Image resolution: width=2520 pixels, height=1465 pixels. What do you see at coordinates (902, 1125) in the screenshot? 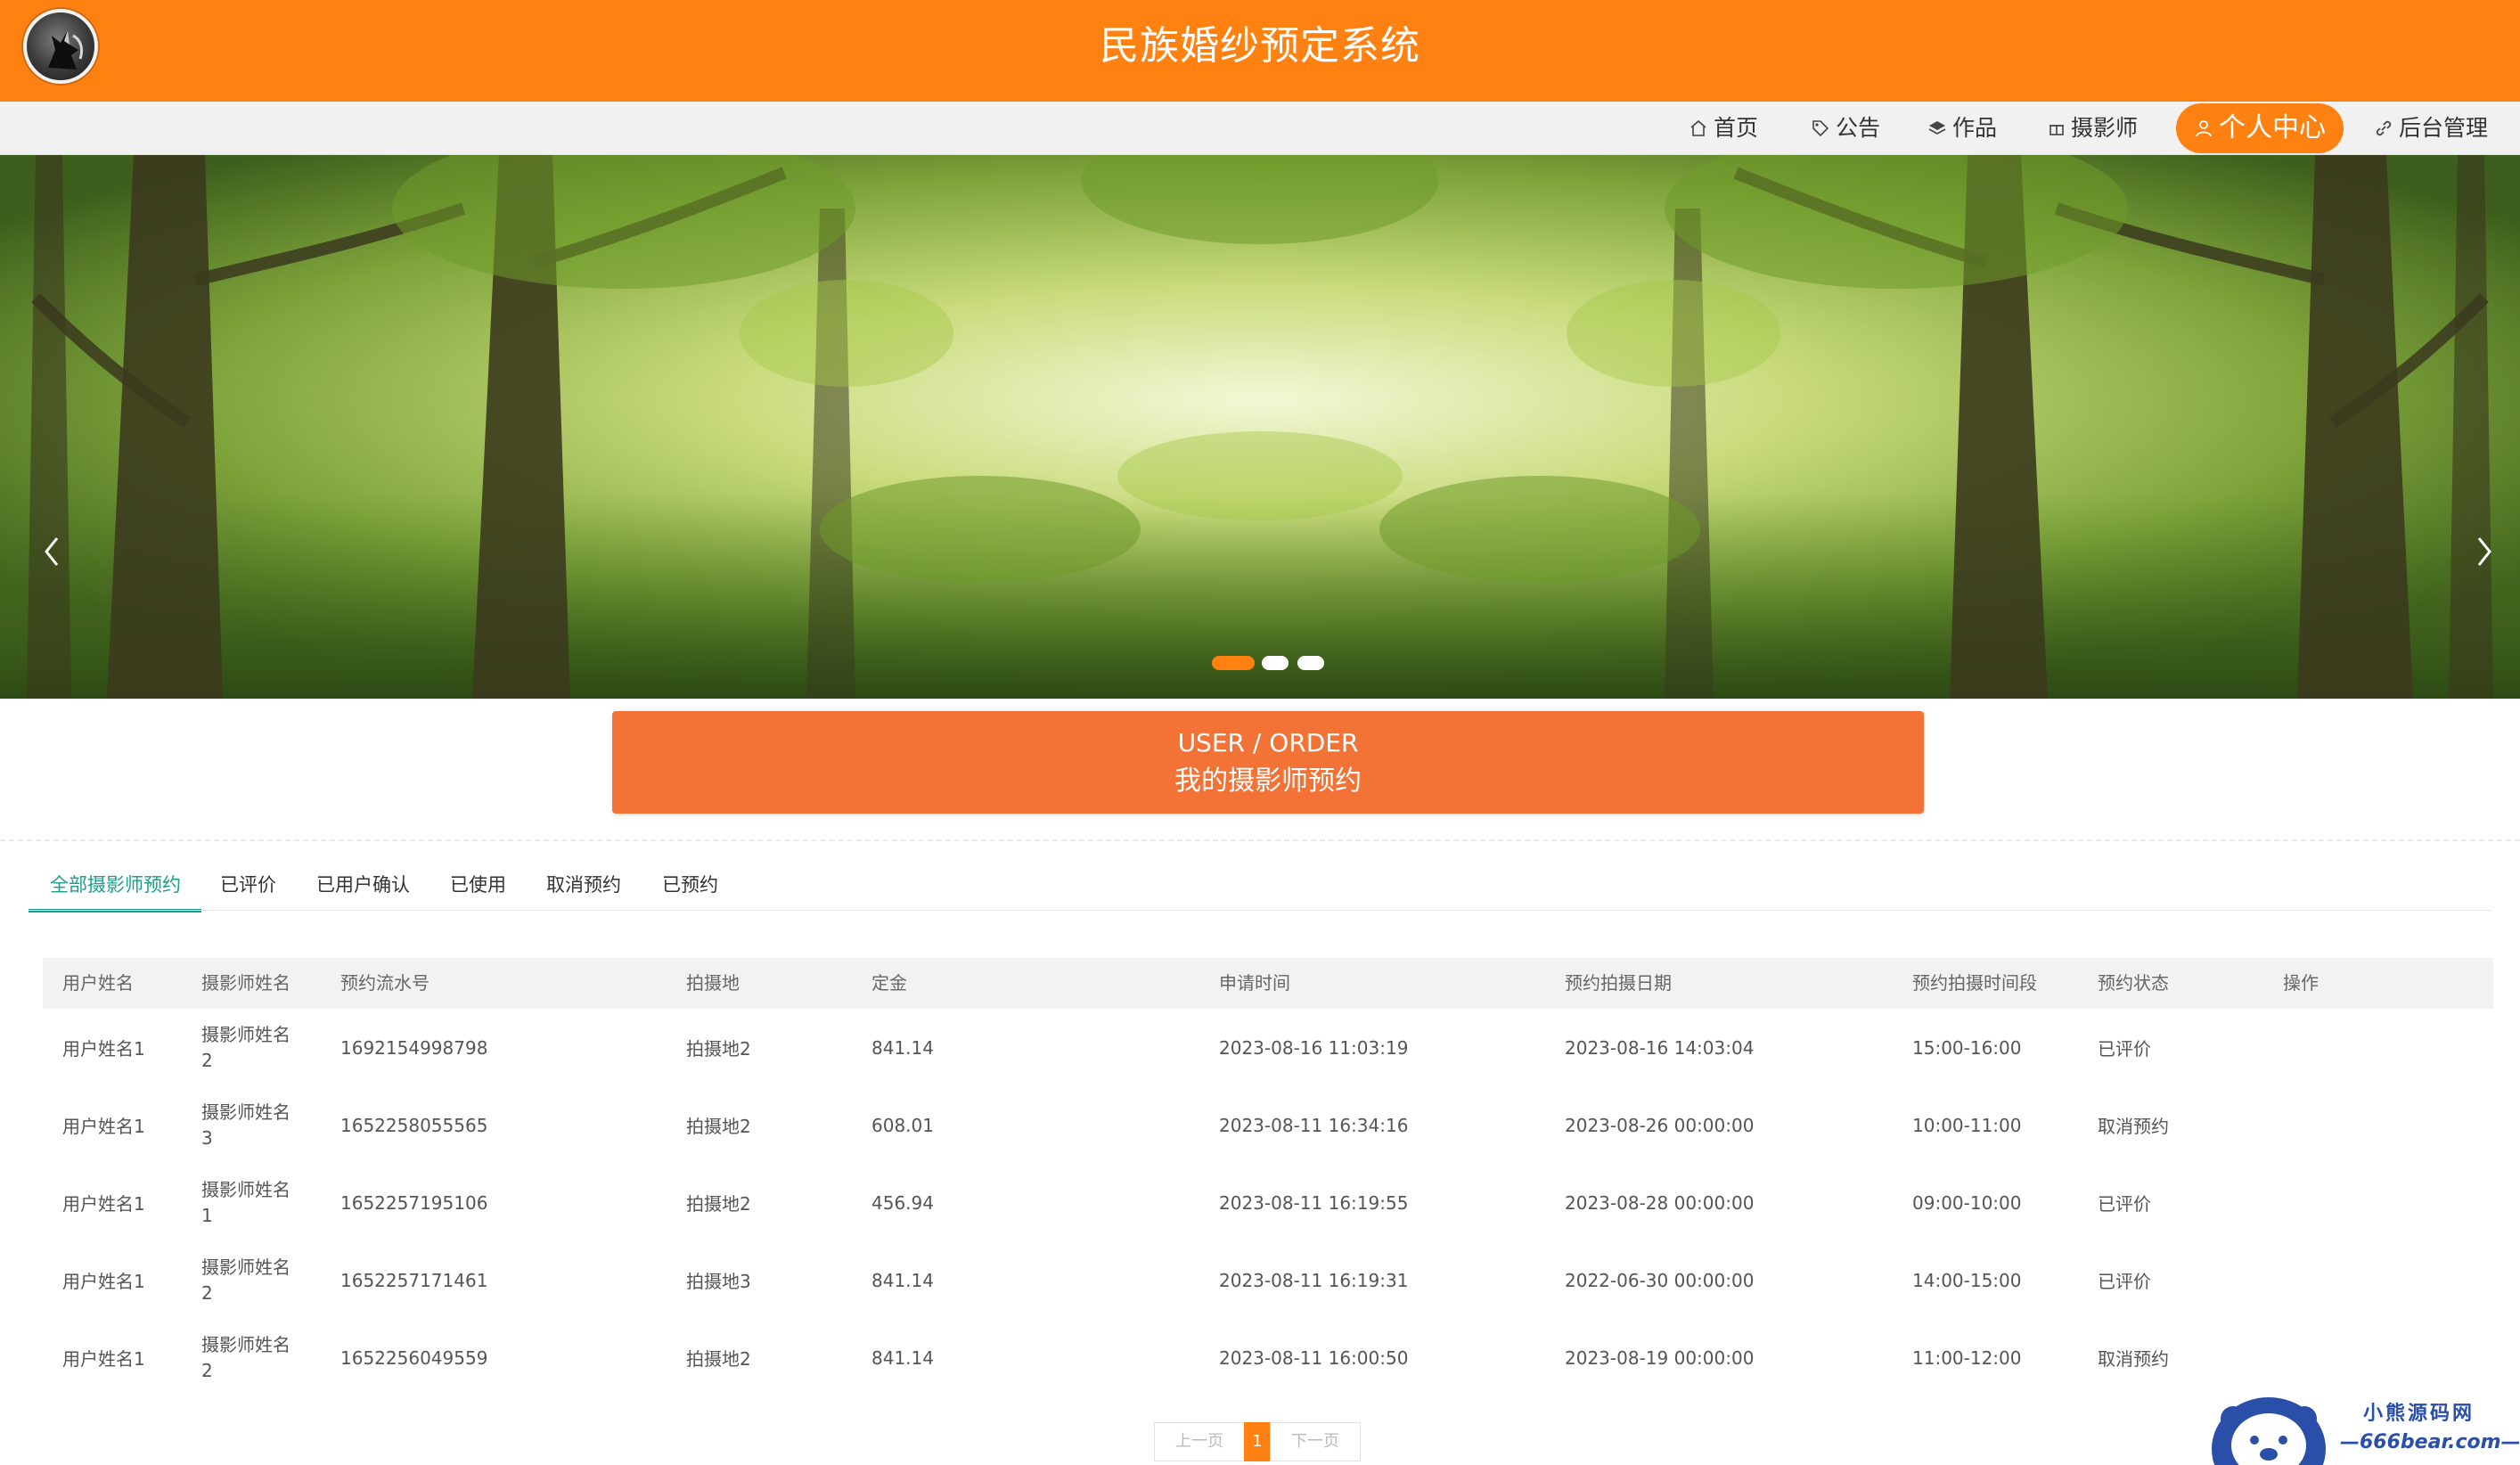
I see `td-deposit: 608.01` at bounding box center [902, 1125].